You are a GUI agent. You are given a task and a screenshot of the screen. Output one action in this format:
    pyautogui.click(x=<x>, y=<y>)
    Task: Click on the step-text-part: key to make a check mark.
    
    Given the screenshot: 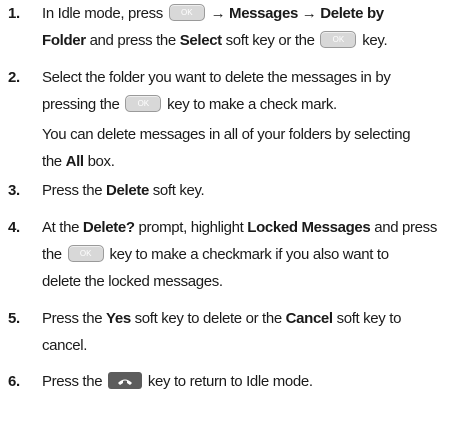 What is the action you would take?
    pyautogui.click(x=250, y=104)
    